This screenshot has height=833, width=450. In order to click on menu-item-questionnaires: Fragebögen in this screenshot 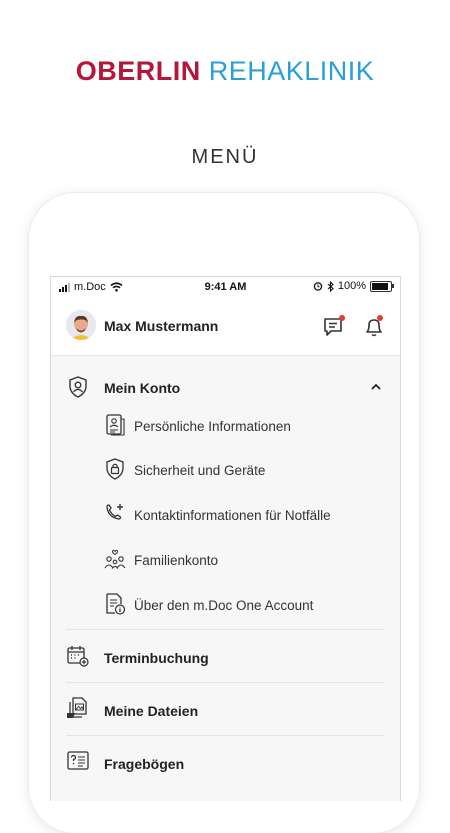, I will do `click(225, 762)`.